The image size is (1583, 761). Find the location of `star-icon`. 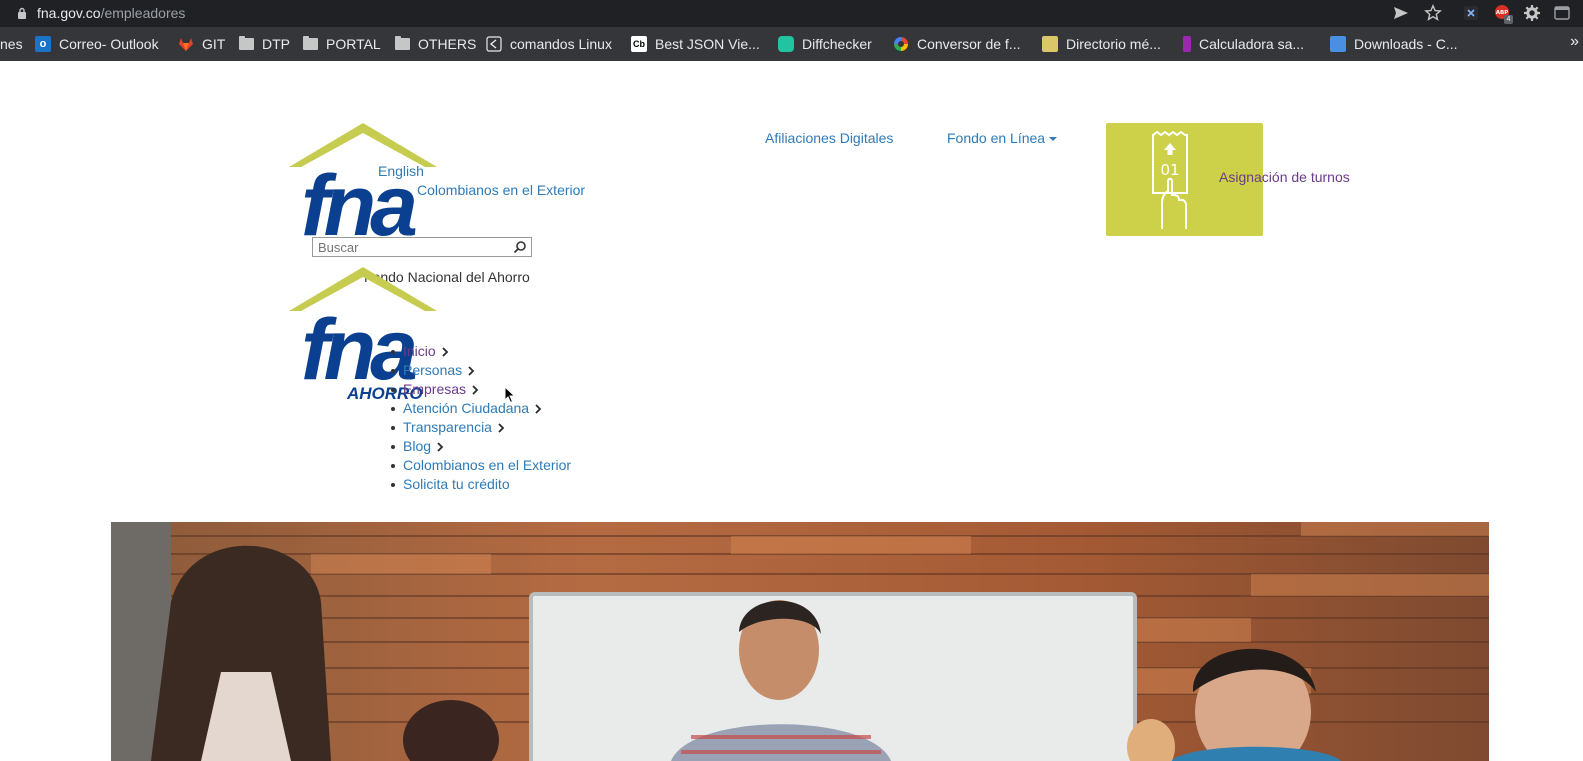

star-icon is located at coordinates (1433, 13).